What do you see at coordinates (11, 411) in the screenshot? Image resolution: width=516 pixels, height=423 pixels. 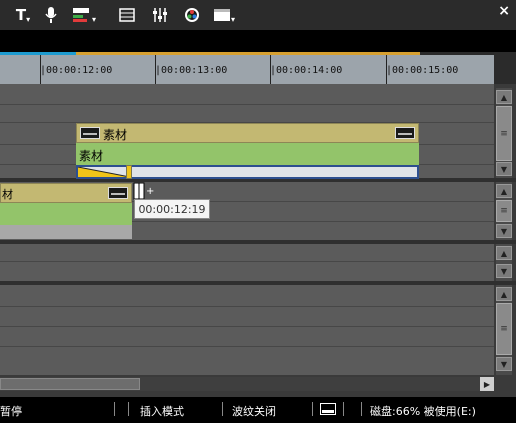 I see `status-playback: 暂停` at bounding box center [11, 411].